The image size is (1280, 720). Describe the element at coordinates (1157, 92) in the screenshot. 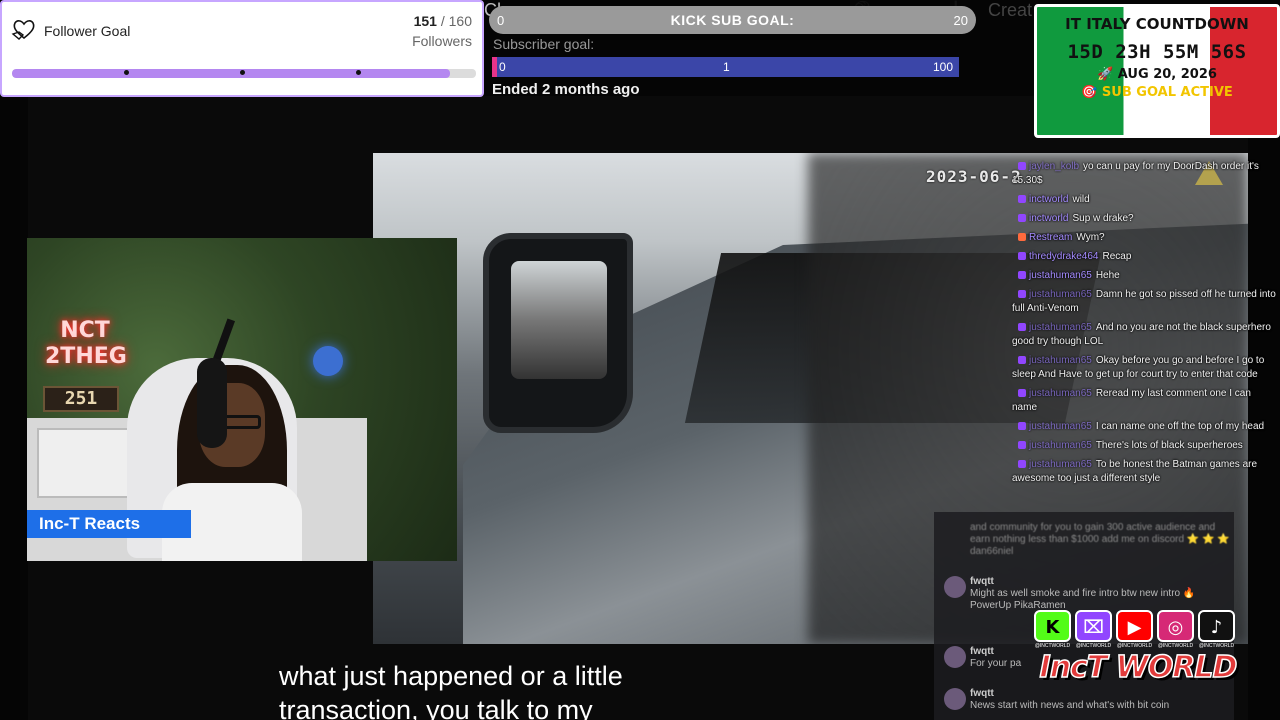

I see `countdown-status: 🎯 SUB GOAL ACTIVE` at that location.